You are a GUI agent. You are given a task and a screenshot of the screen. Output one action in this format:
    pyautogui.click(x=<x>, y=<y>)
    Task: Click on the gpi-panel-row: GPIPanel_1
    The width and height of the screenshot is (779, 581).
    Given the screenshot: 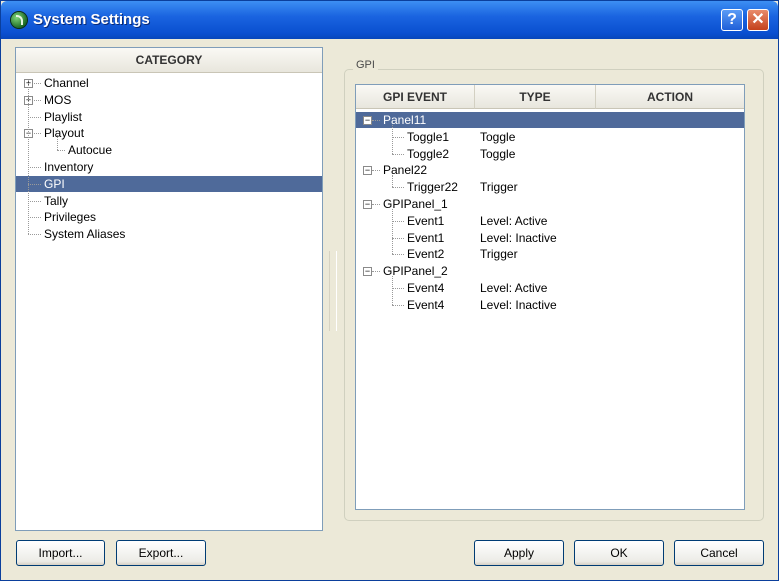 What is the action you would take?
    pyautogui.click(x=550, y=204)
    